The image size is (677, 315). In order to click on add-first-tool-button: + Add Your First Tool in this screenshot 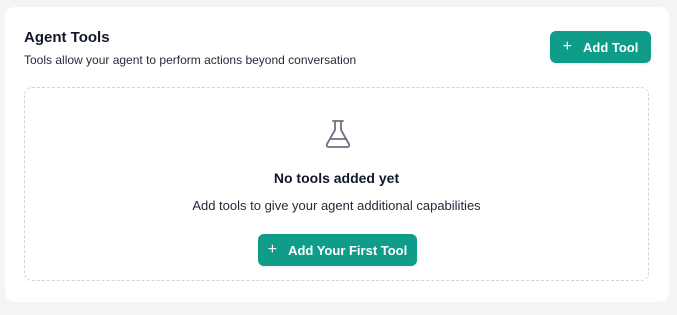, I will do `click(337, 250)`.